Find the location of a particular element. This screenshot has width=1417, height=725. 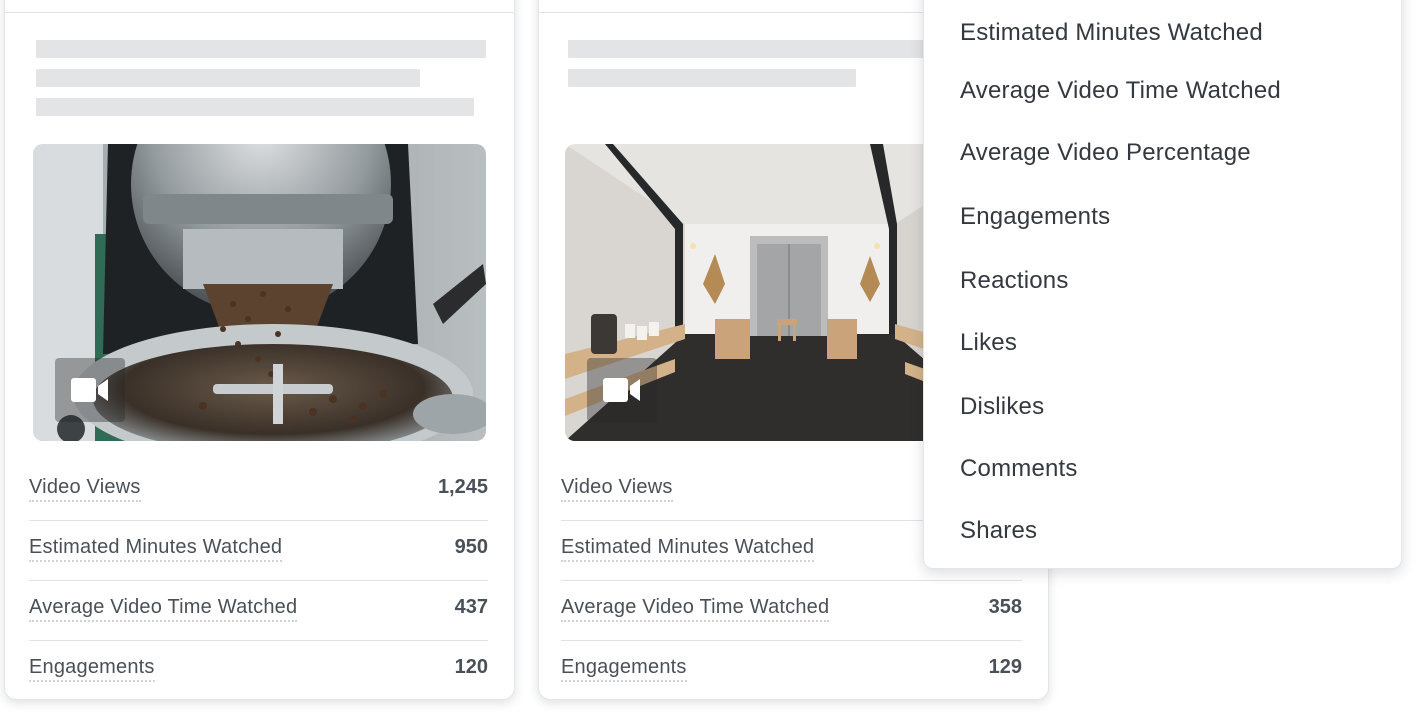

metric-row: Average Video Time Watched 437 is located at coordinates (258, 611).